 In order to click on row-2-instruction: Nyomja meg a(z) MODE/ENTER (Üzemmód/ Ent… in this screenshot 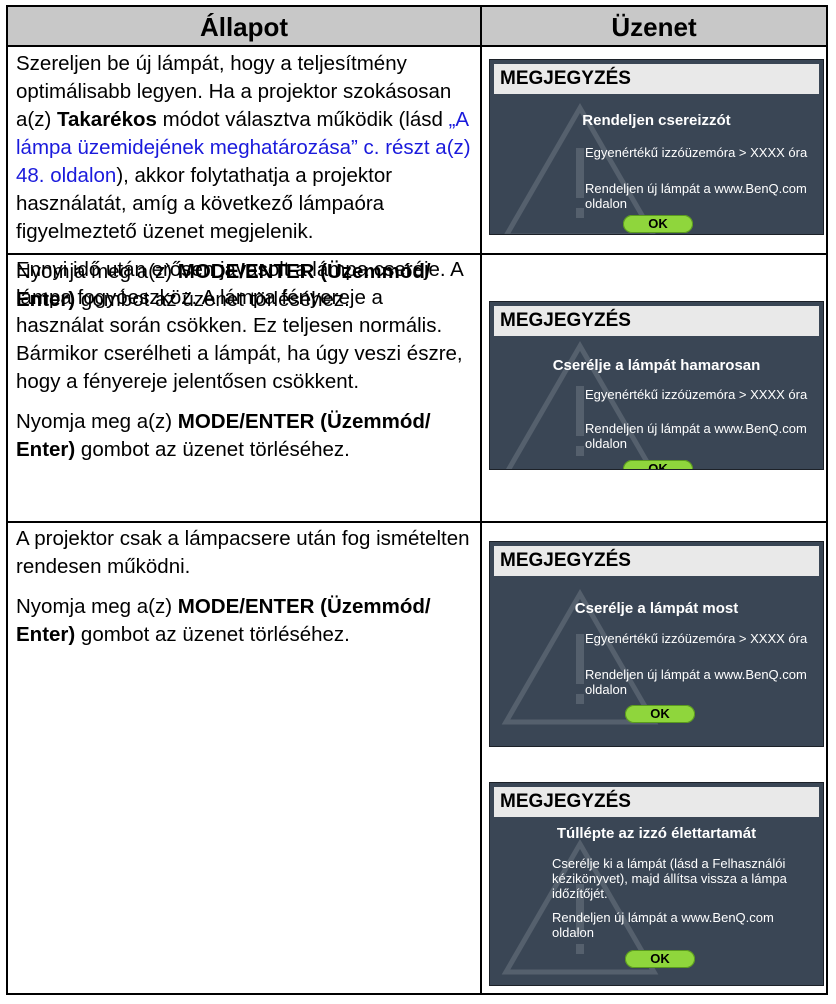, I will do `click(223, 435)`.